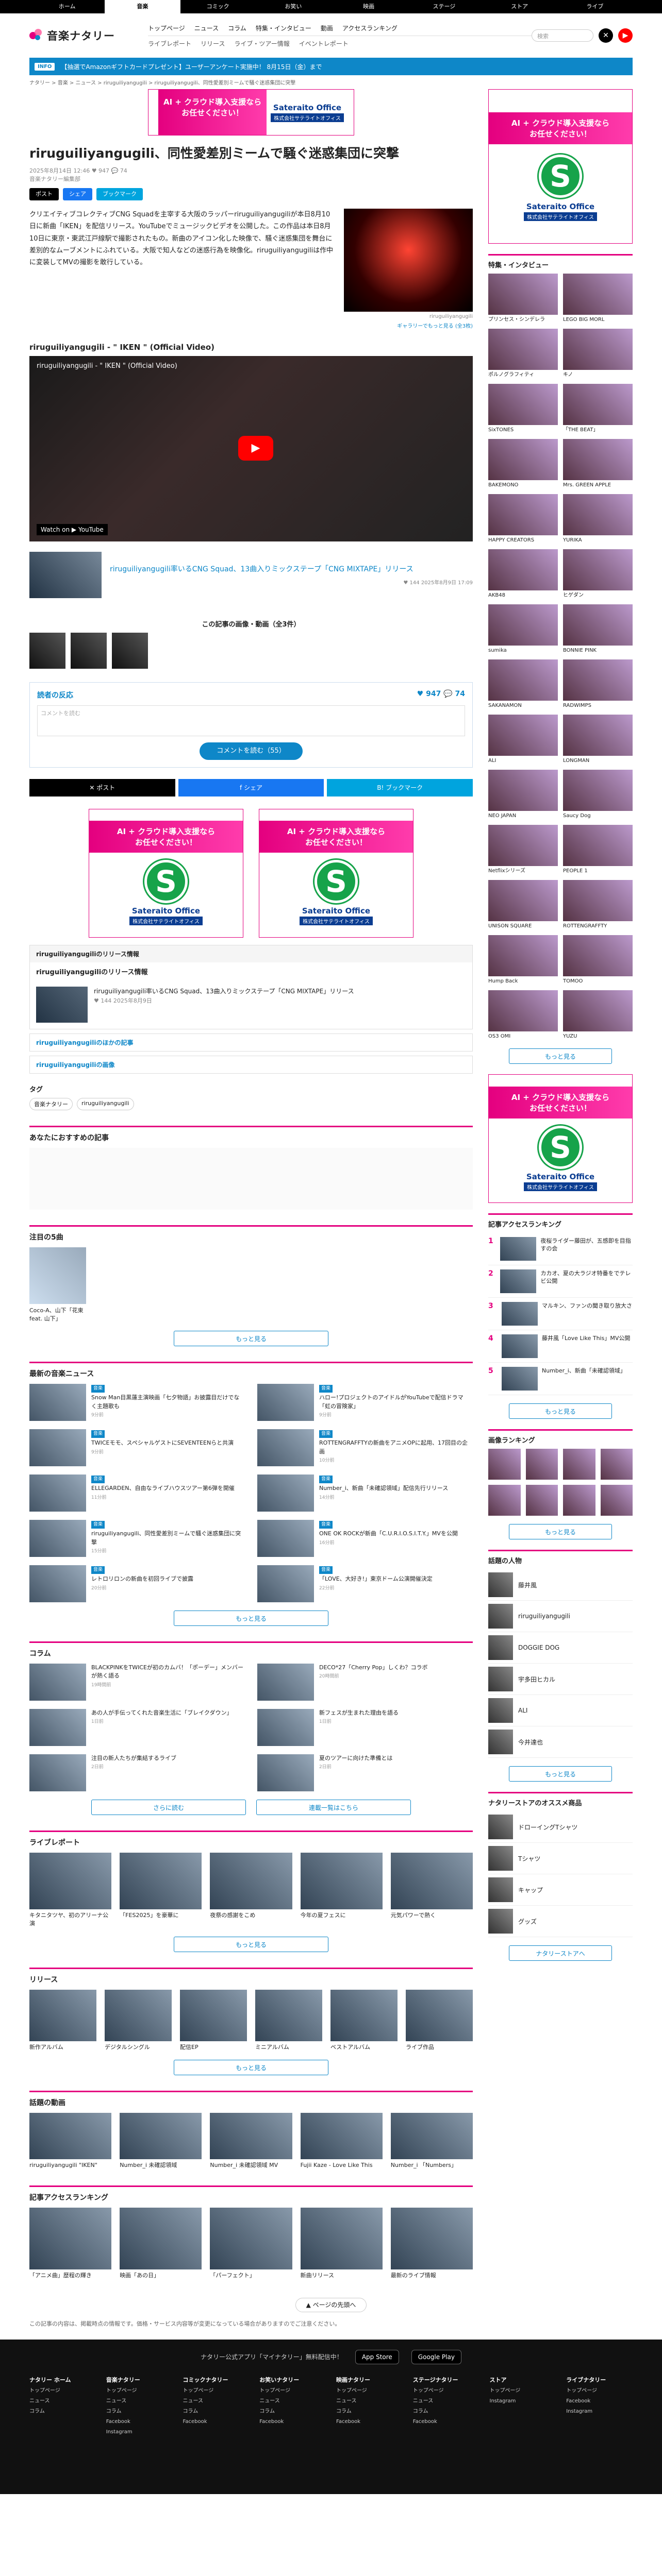 Image resolution: width=662 pixels, height=2576 pixels. I want to click on side-interview-title: UNISON SQUARE, so click(523, 927).